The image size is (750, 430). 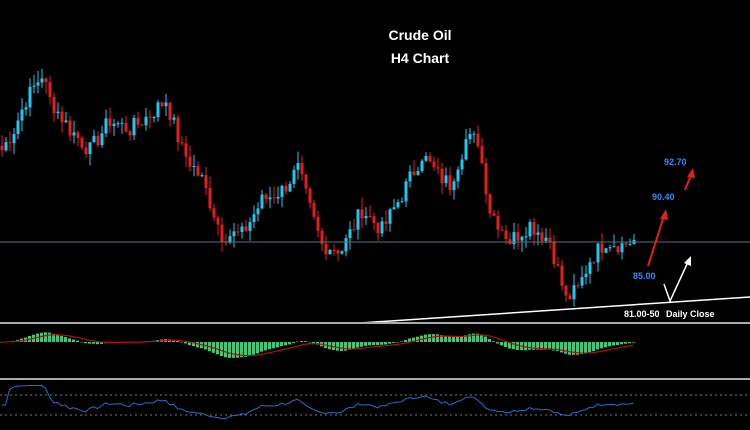 I want to click on support-note-label: Daily Close, so click(x=690, y=314).